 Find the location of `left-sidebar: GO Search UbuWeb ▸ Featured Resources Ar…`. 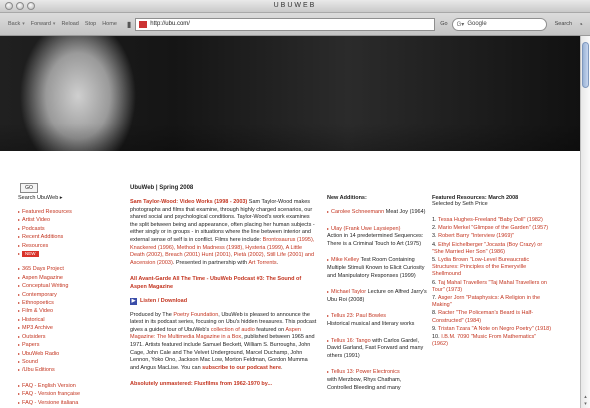

left-sidebar: GO Search UbuWeb ▸ Featured Resources Ar… is located at coordinates (65, 295).